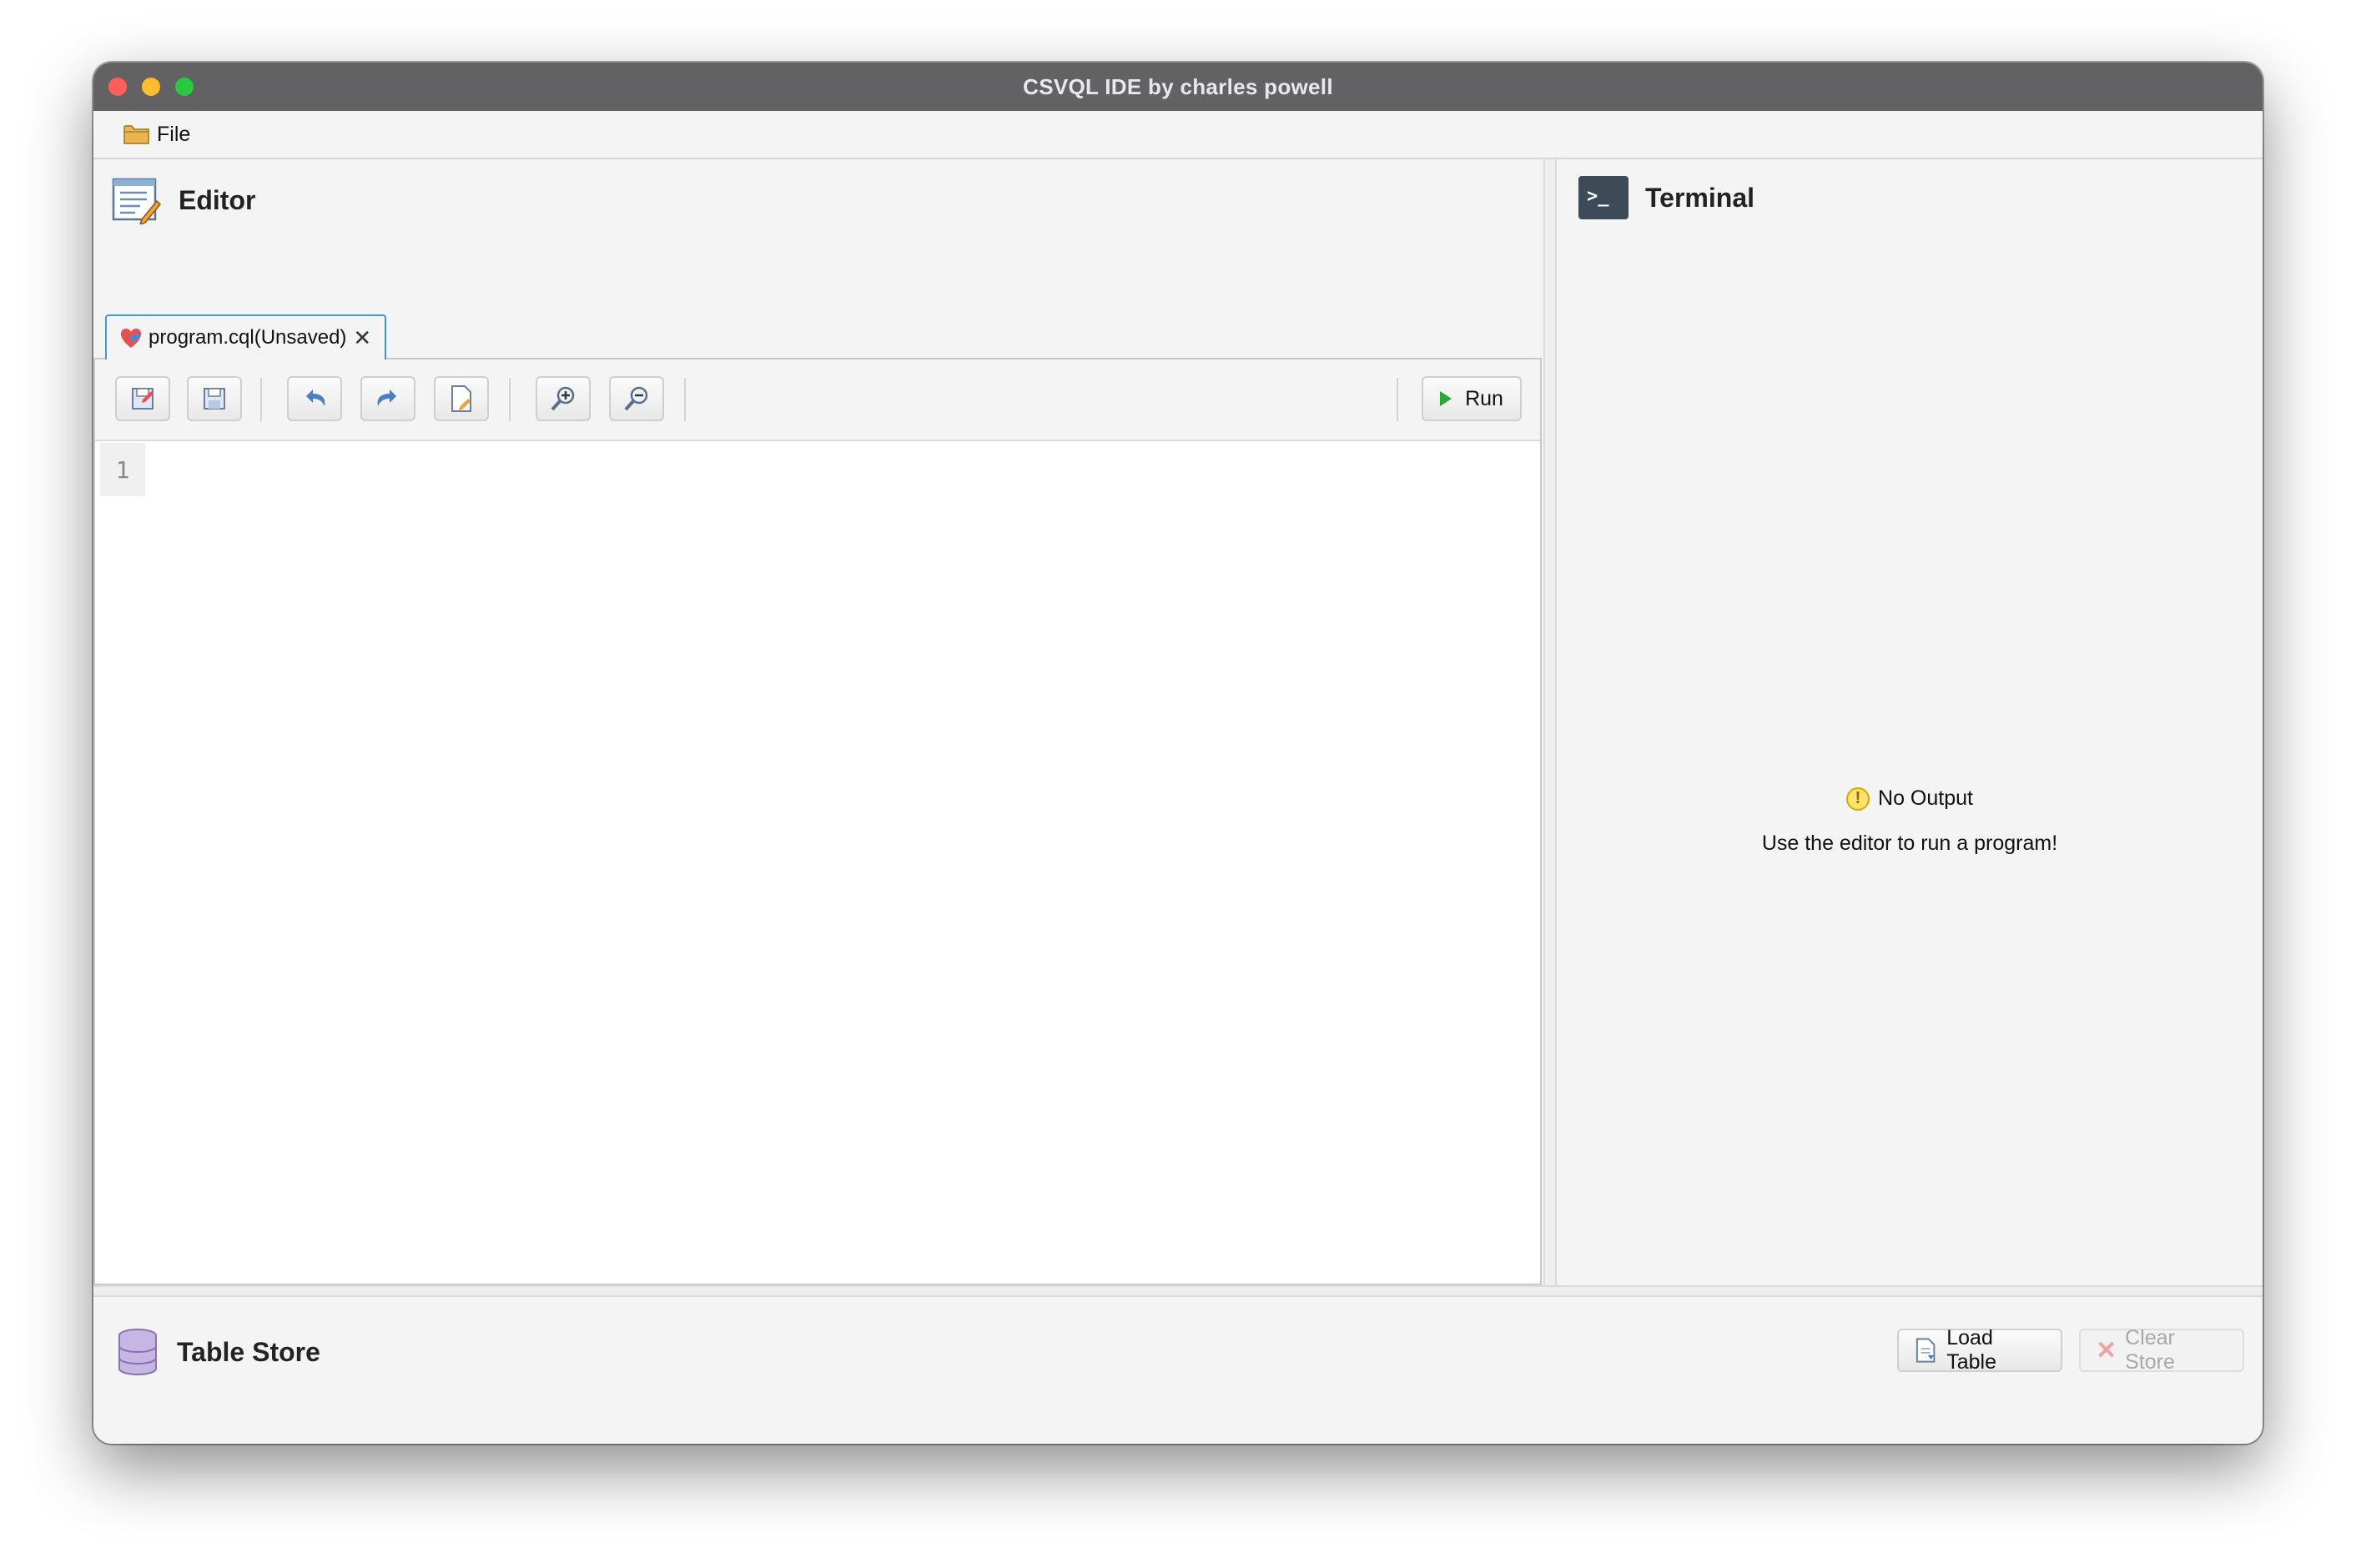 This screenshot has width=2356, height=1568. I want to click on file-menu-label: File, so click(174, 134).